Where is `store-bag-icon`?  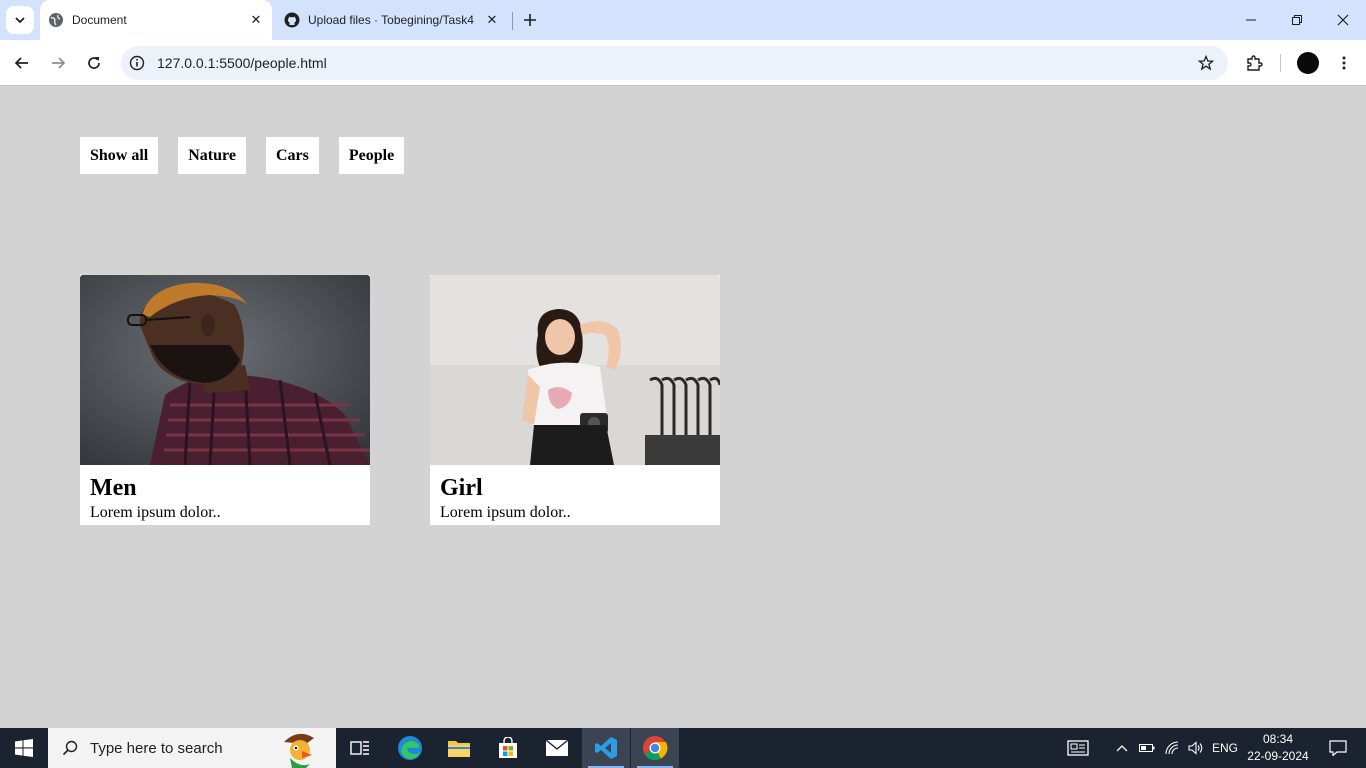
store-bag-icon is located at coordinates (508, 747).